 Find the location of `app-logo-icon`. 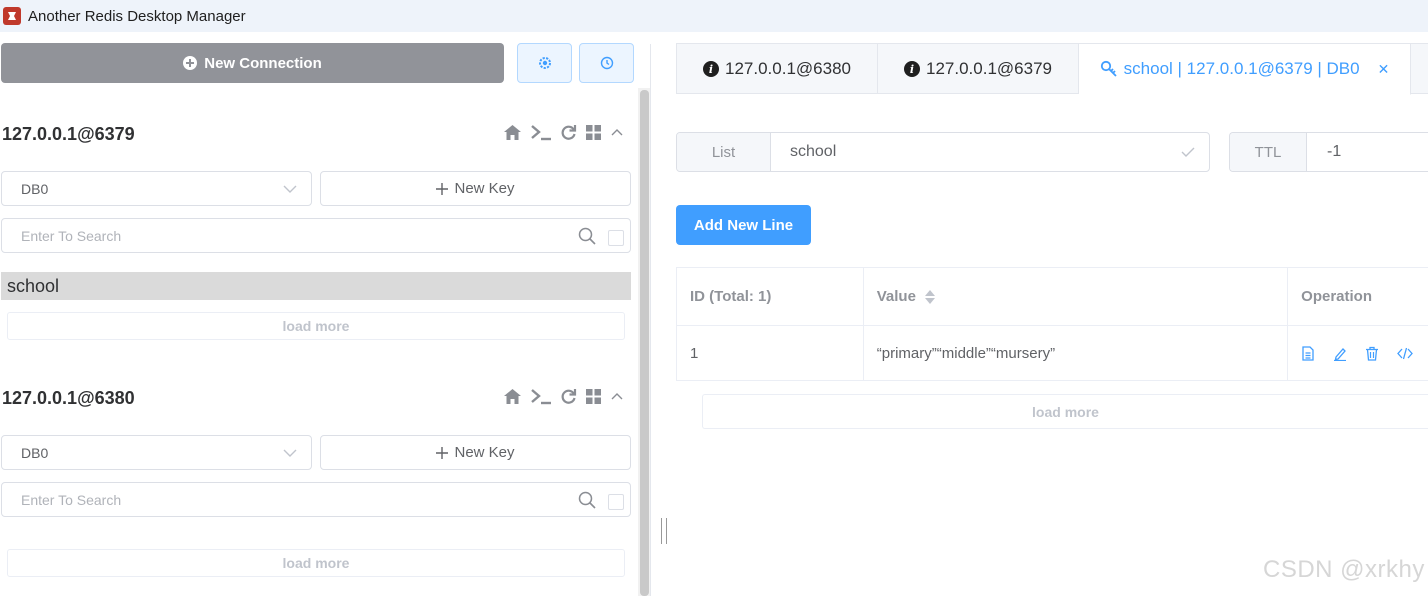

app-logo-icon is located at coordinates (12, 16).